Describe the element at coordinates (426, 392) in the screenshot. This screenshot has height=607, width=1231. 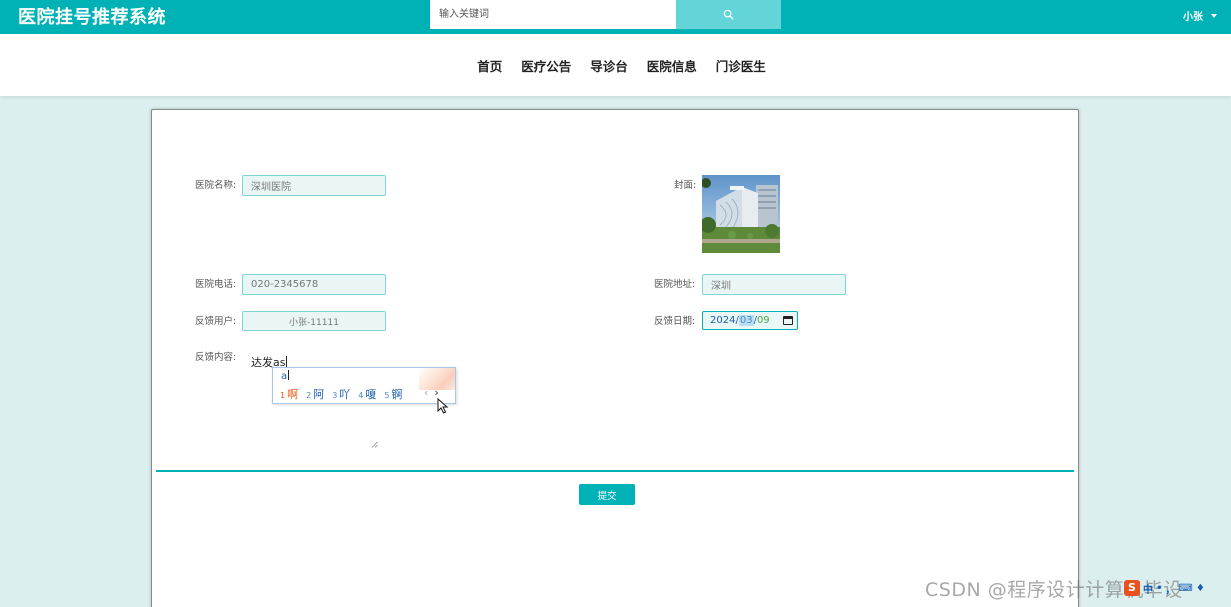
I see `ime-prev-page-button: ‹` at that location.